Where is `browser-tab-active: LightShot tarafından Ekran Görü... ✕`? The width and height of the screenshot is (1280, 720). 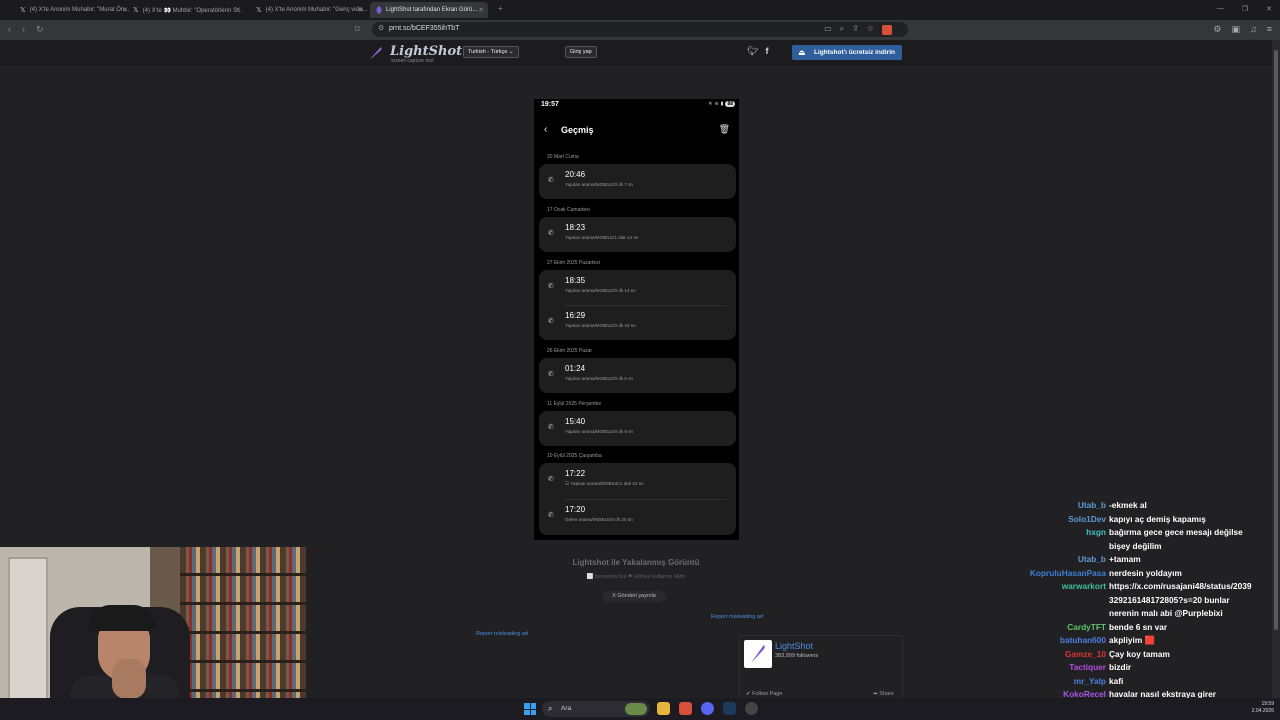
browser-tab-active: LightShot tarafından Ekran Görü... ✕ is located at coordinates (429, 10).